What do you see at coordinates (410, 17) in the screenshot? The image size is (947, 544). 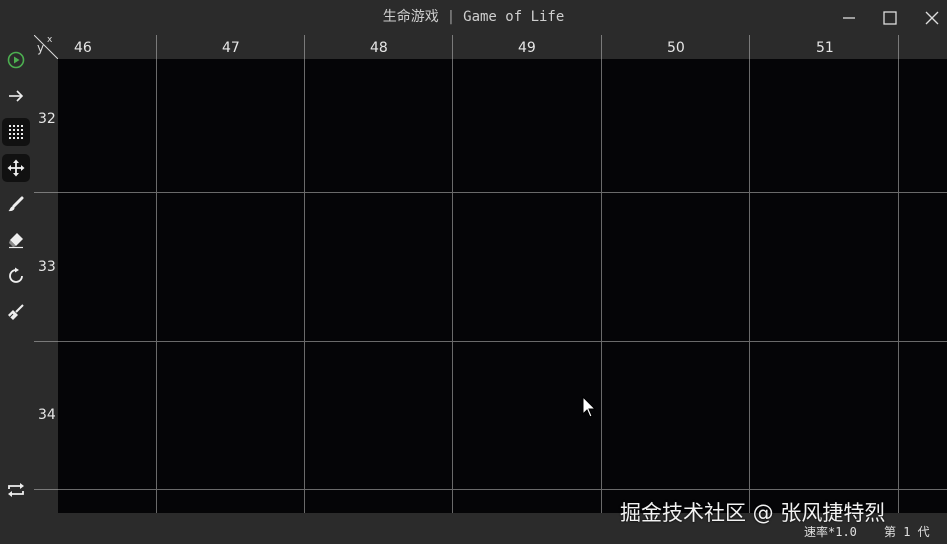 I see `title-chinese: 生命游戏` at bounding box center [410, 17].